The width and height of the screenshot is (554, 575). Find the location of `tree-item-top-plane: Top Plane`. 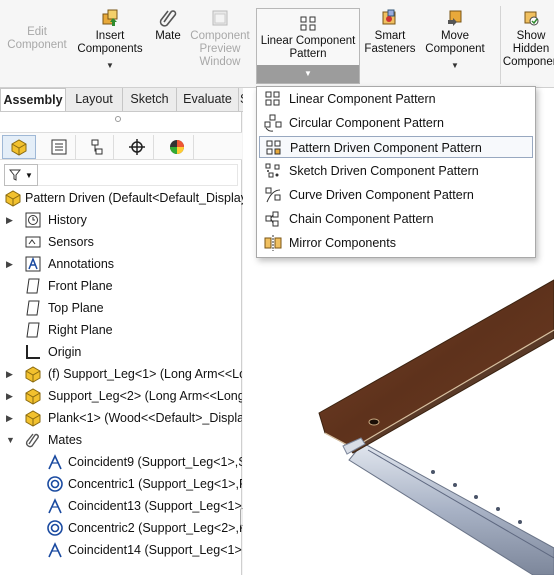

tree-item-top-plane: Top Plane is located at coordinates (124, 308).